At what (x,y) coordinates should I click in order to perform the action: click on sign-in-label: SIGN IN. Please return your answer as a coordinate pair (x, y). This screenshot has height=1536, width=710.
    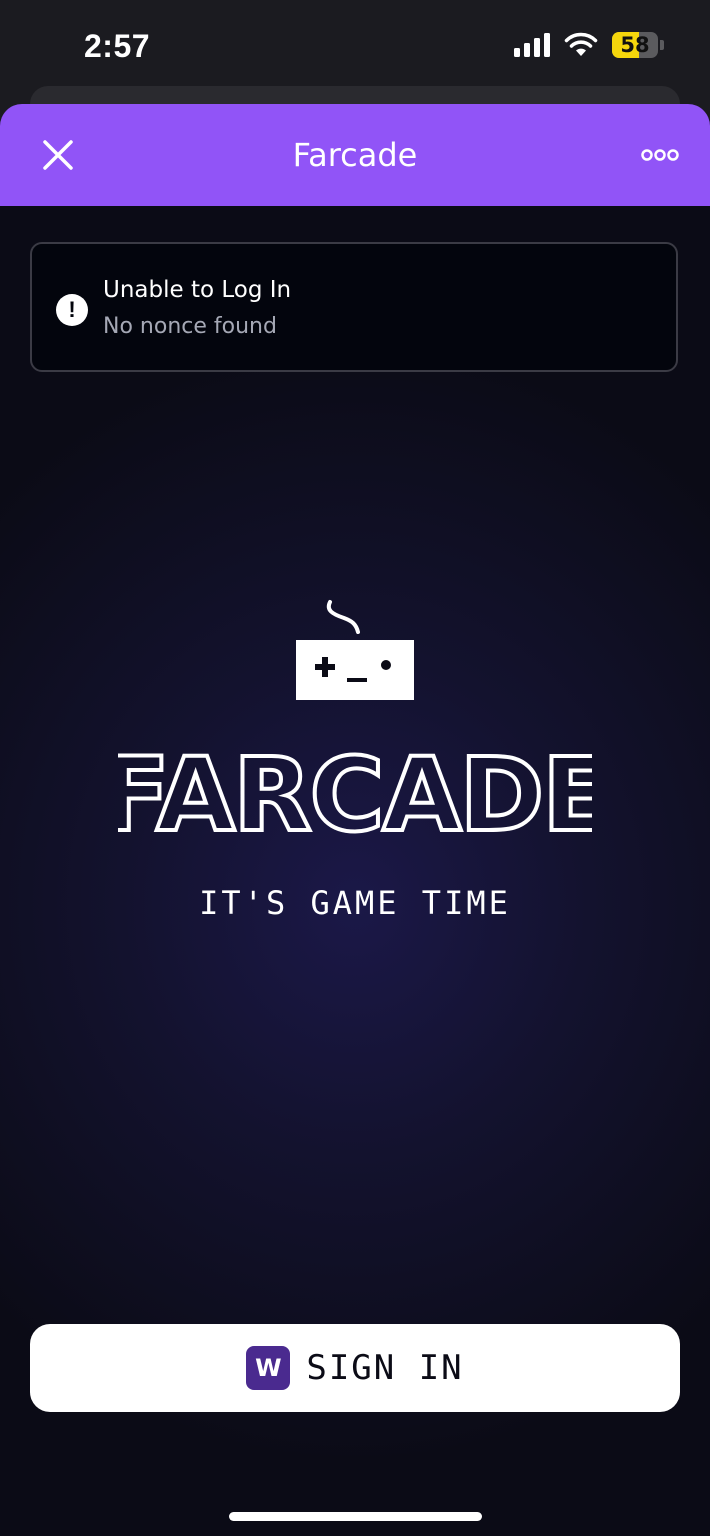
    Looking at the image, I should click on (385, 1368).